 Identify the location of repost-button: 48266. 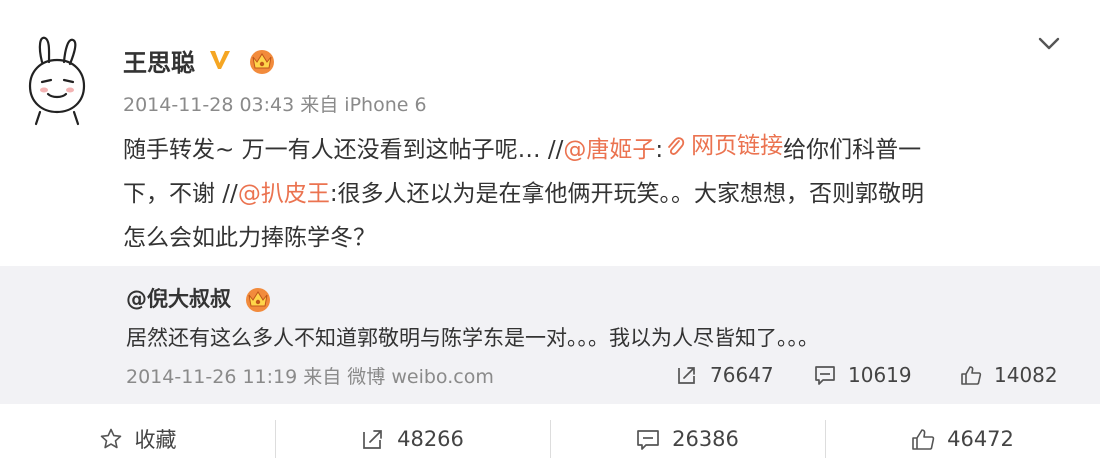
(412, 439).